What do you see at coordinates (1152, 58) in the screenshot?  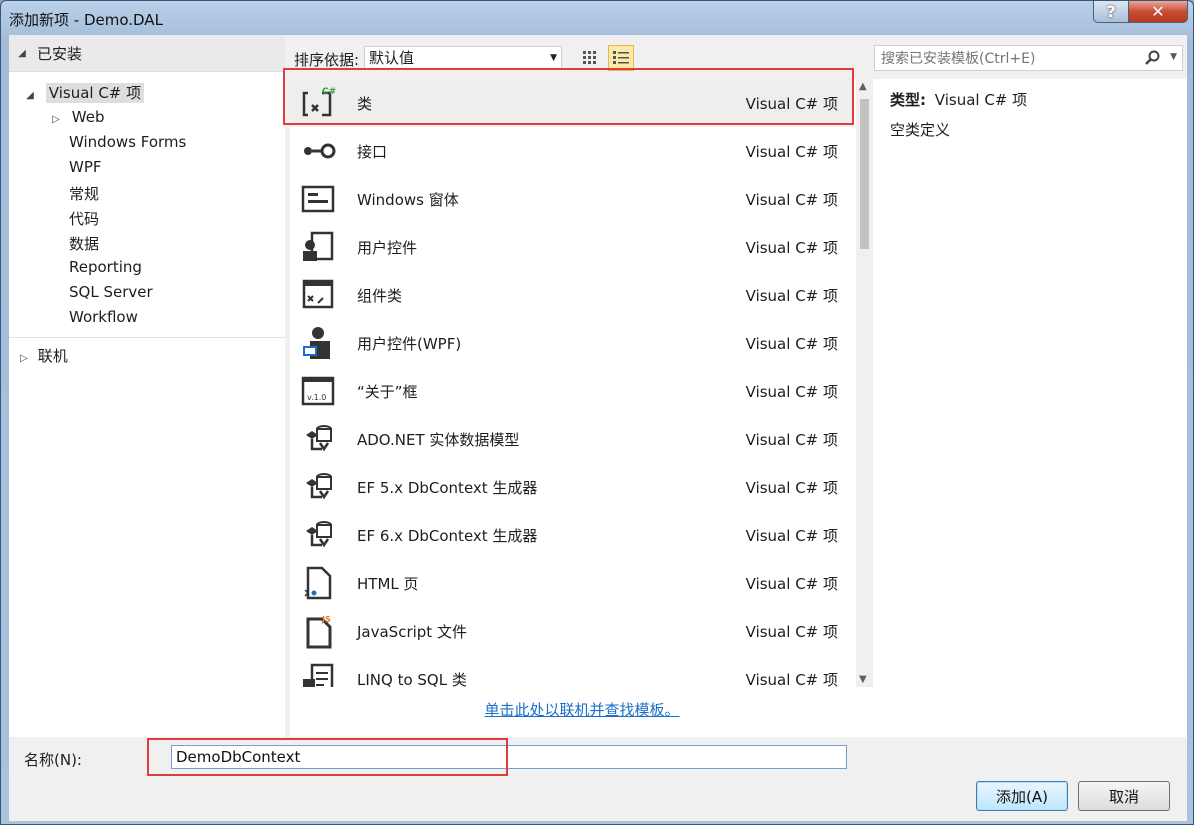 I see `search-icon` at bounding box center [1152, 58].